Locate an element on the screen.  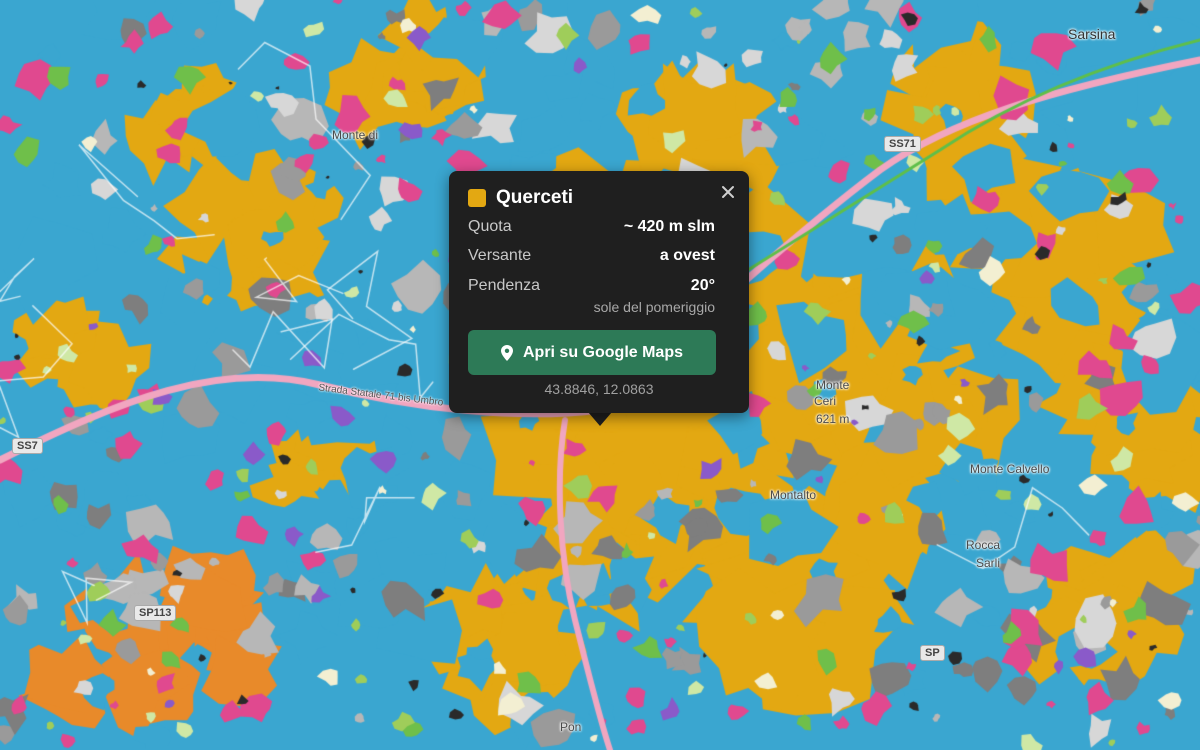
place-label-sarli: Sarli is located at coordinates (988, 563).